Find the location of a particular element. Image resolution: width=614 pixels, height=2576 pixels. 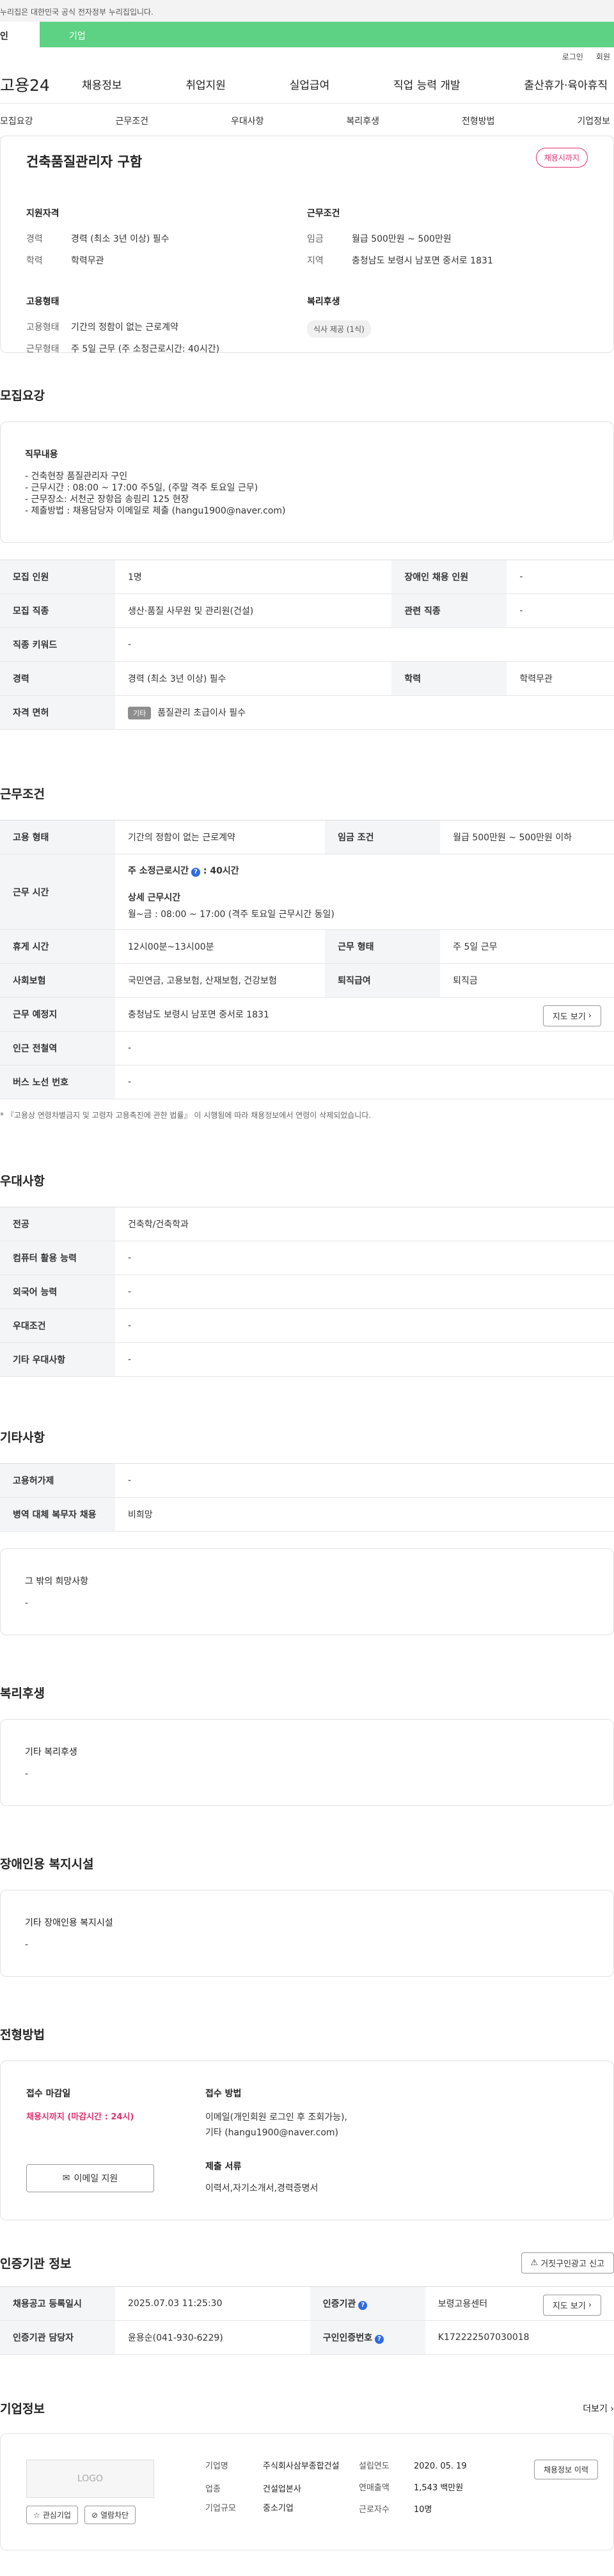

summary-value: 기간의 정함이 없는 근로계약 is located at coordinates (124, 327).